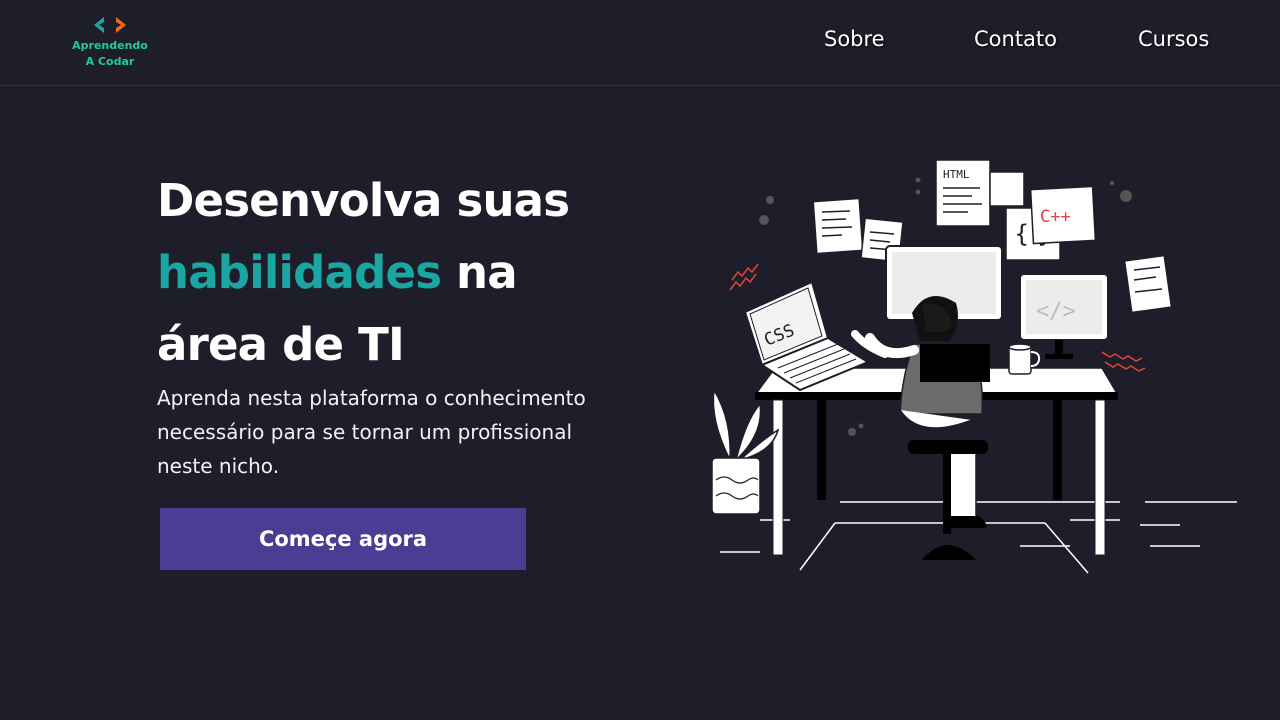  Describe the element at coordinates (110, 45) in the screenshot. I see `logo-text-line1: Aprendendo` at that location.